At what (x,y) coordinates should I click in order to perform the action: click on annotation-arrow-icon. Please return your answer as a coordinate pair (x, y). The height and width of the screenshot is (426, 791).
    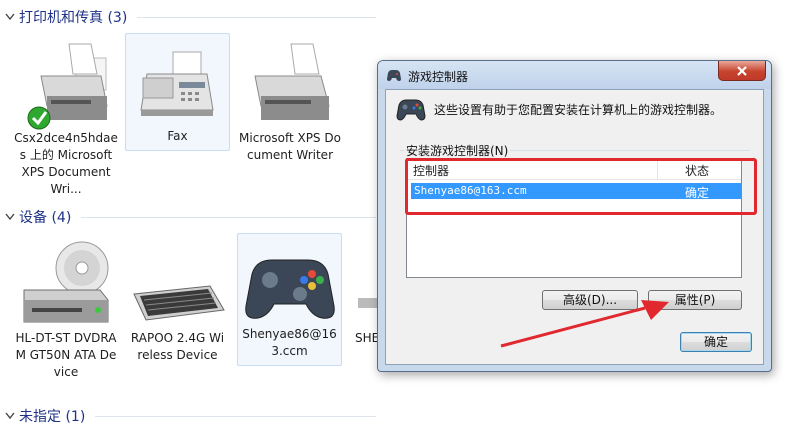
    Looking at the image, I should click on (584, 324).